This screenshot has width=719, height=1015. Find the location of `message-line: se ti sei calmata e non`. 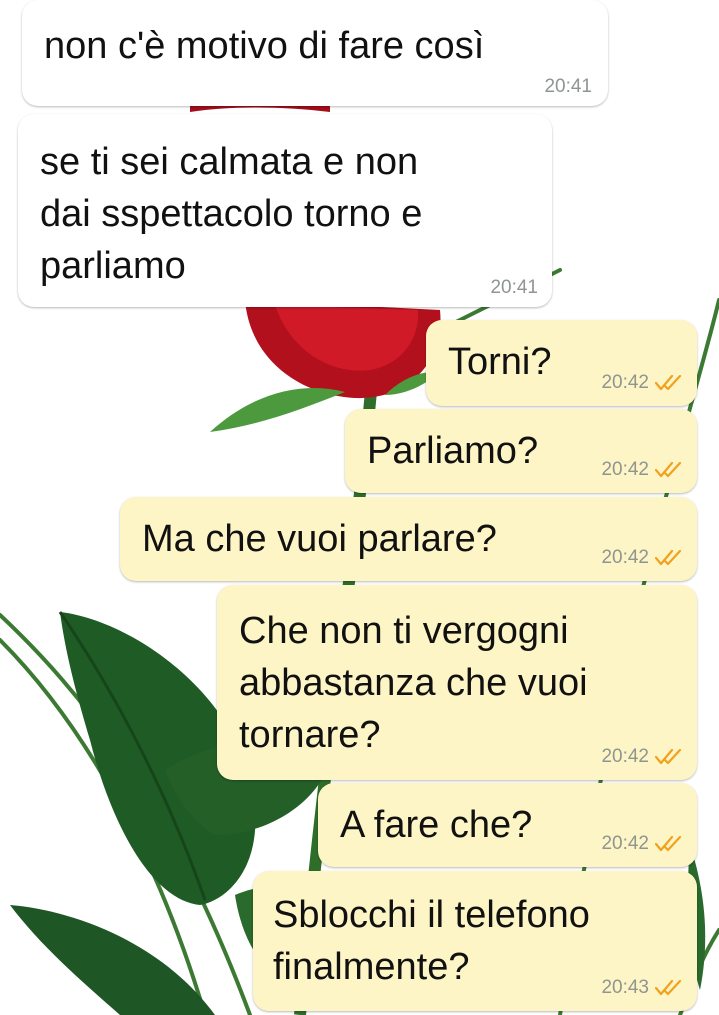

message-line: se ti sei calmata e non is located at coordinates (229, 162).